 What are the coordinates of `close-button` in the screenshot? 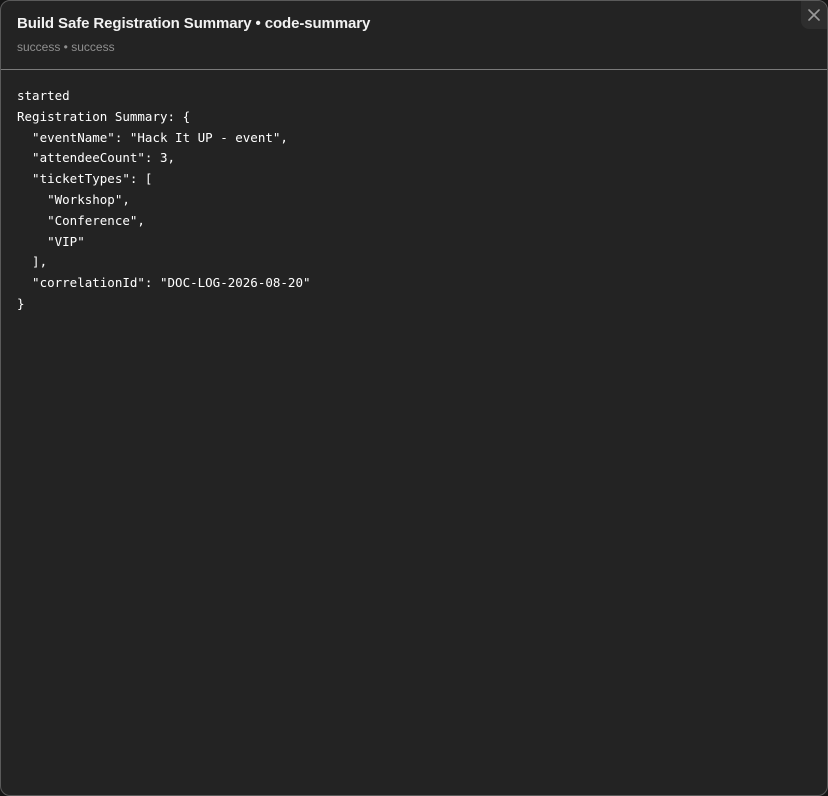 It's located at (814, 15).